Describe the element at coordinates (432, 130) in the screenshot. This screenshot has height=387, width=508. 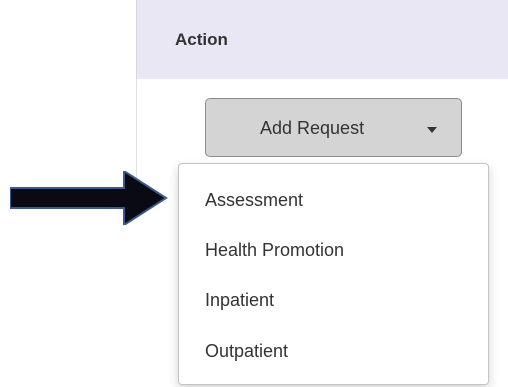
I see `caret-down-icon` at that location.